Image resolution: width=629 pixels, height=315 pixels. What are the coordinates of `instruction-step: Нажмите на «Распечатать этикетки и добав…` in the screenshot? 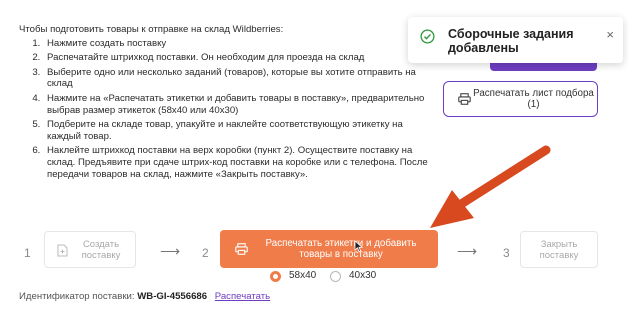 It's located at (241, 104).